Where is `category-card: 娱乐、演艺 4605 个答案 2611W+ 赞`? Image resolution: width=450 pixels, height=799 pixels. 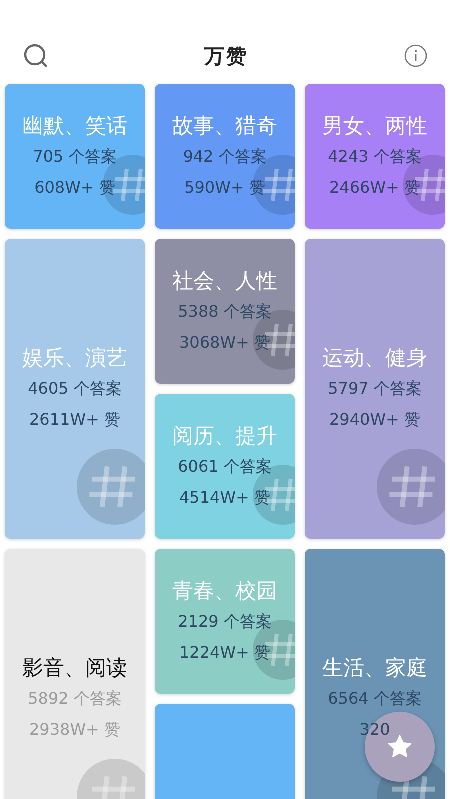
category-card: 娱乐、演艺 4605 个答案 2611W+ 赞 is located at coordinates (75, 389).